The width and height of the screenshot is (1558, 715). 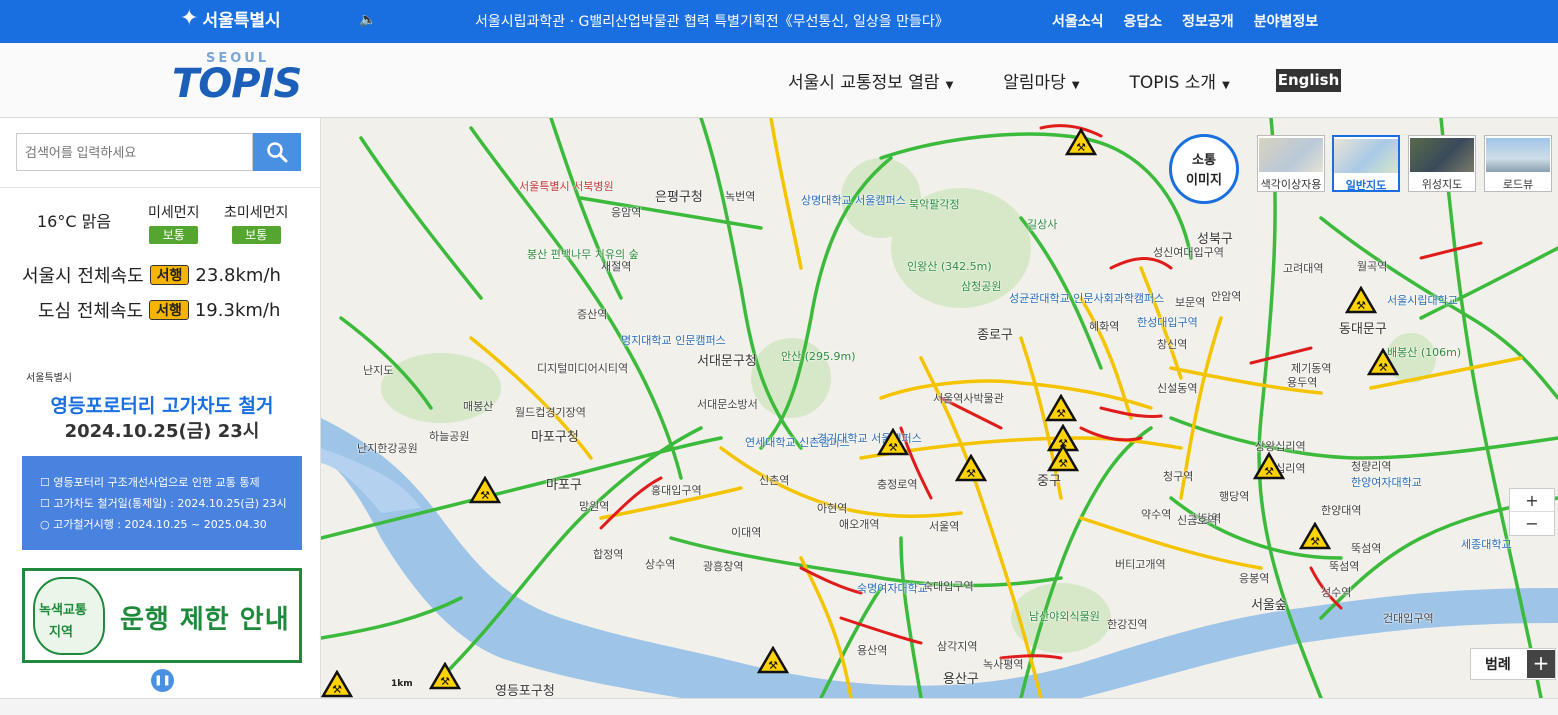 What do you see at coordinates (1363, 329) in the screenshot?
I see `map-label: 동대문구` at bounding box center [1363, 329].